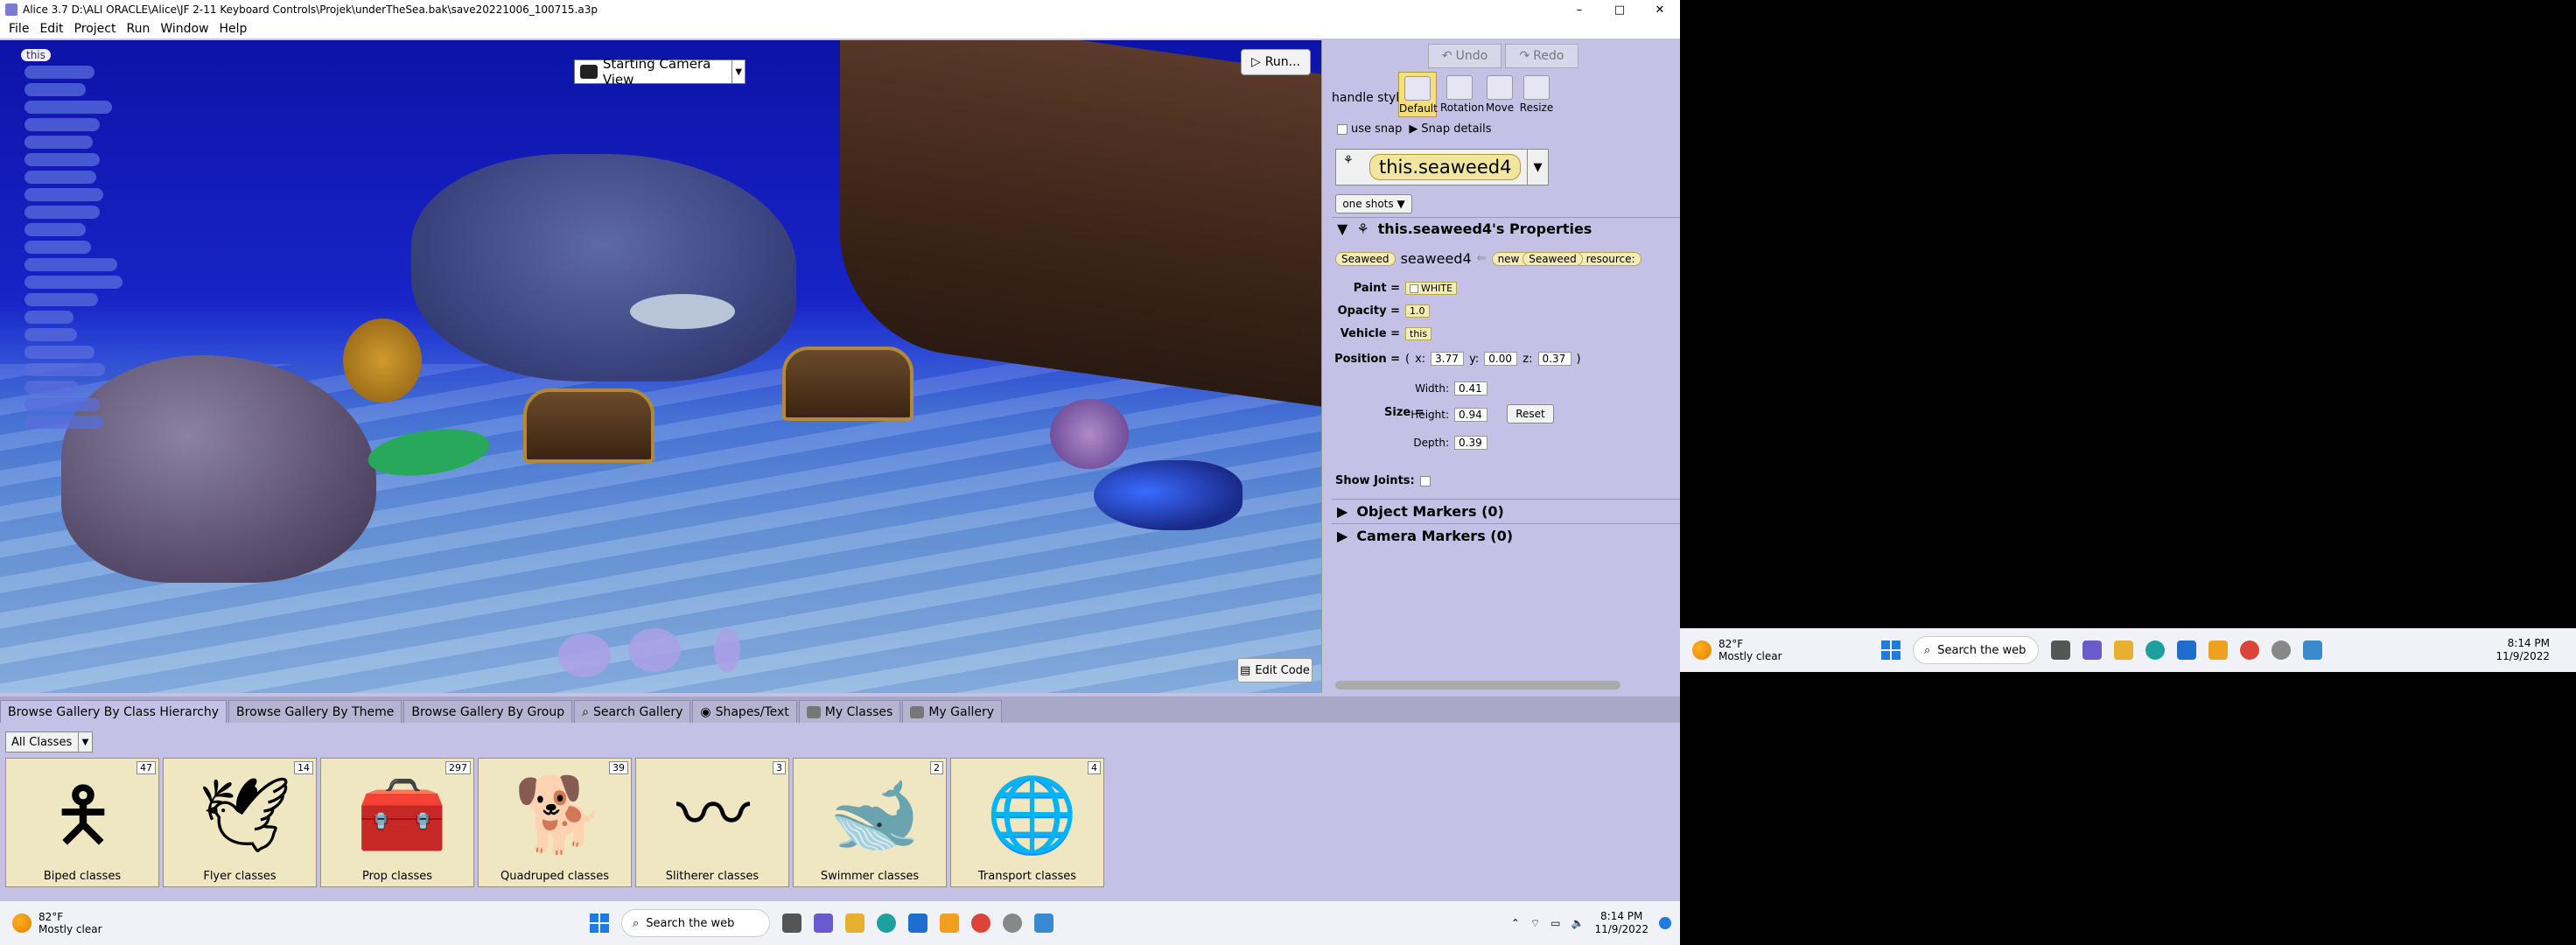 Image resolution: width=2576 pixels, height=945 pixels. I want to click on height-field: 0.94, so click(1471, 415).